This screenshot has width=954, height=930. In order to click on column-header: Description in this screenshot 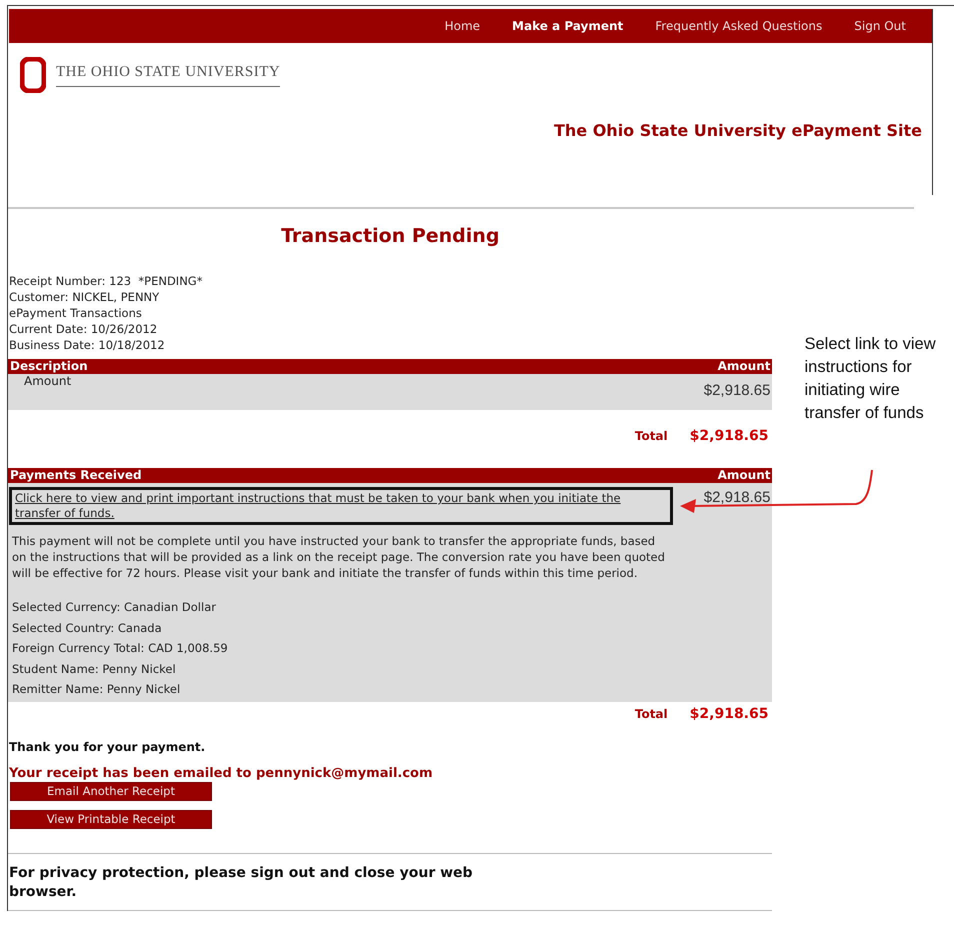, I will do `click(49, 366)`.